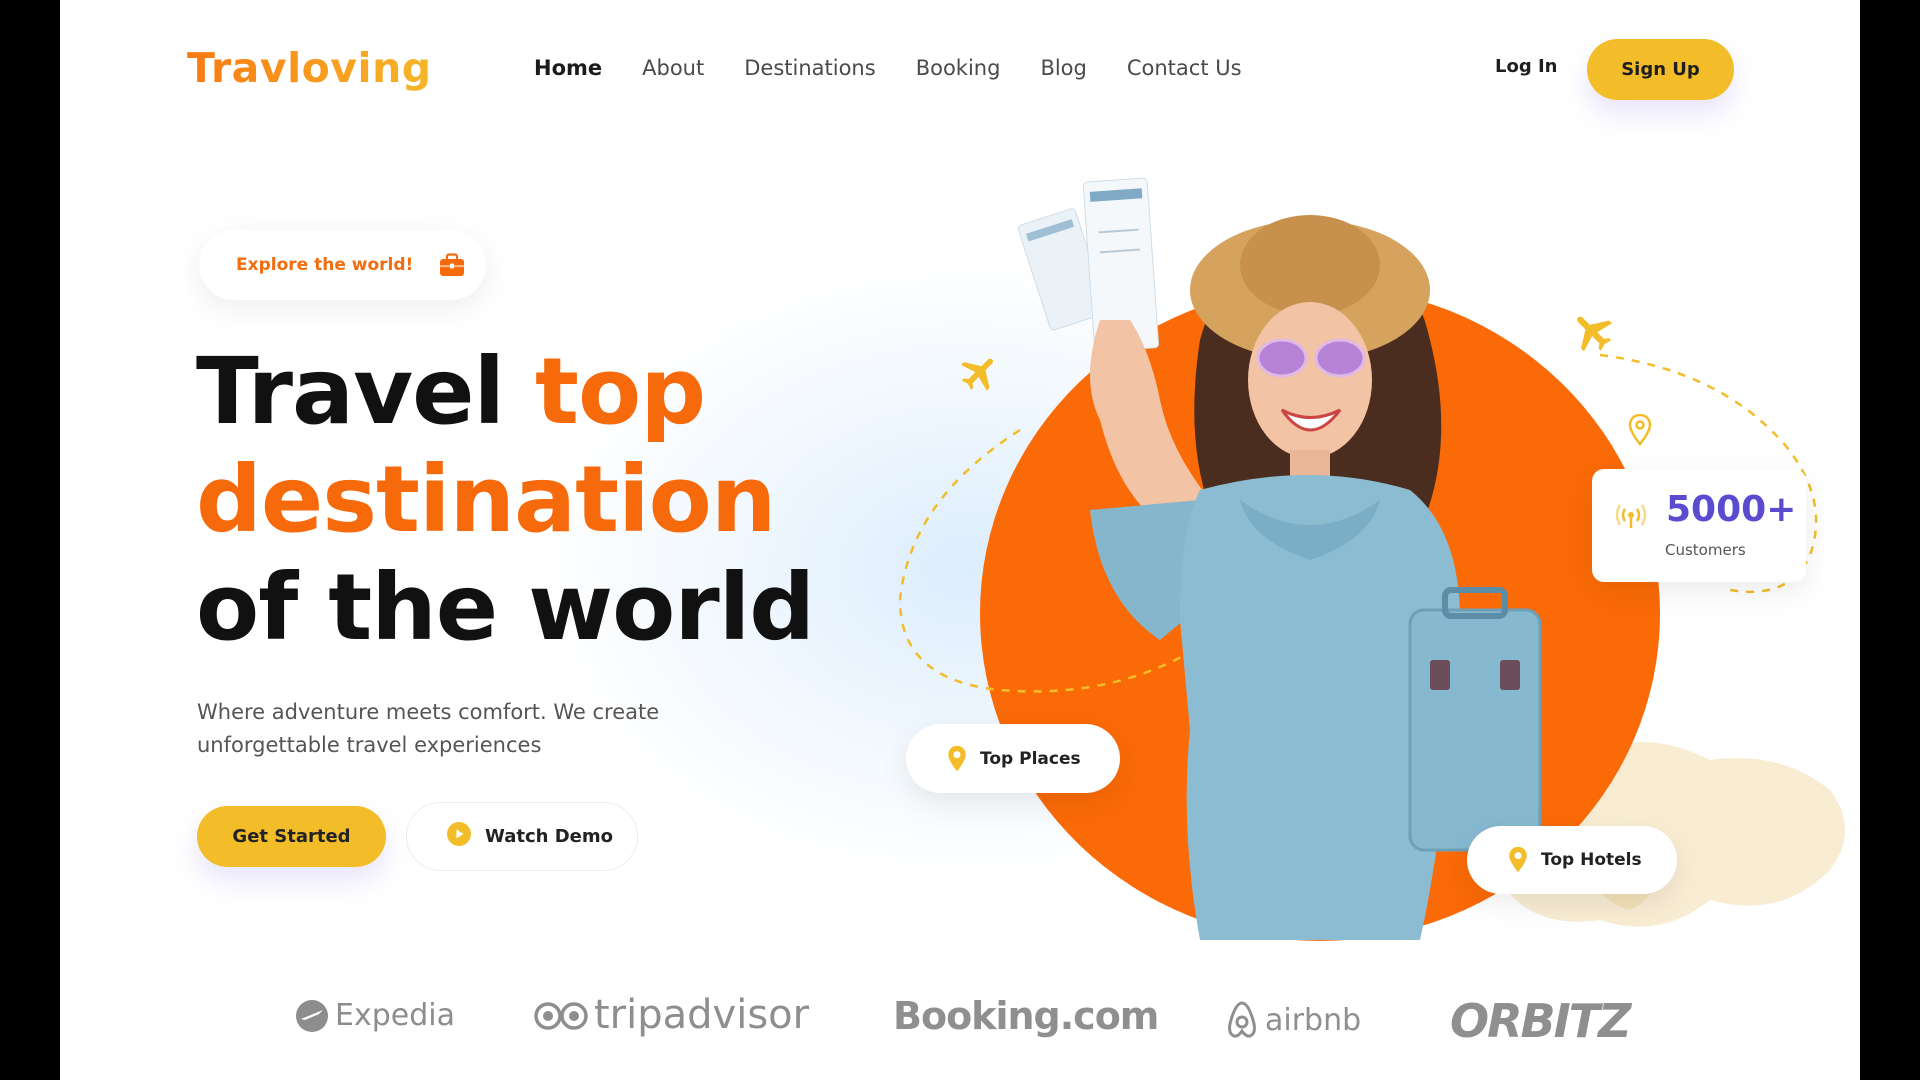 This screenshot has width=1920, height=1080. What do you see at coordinates (1705, 550) in the screenshot?
I see `customer-count-label: Customers` at bounding box center [1705, 550].